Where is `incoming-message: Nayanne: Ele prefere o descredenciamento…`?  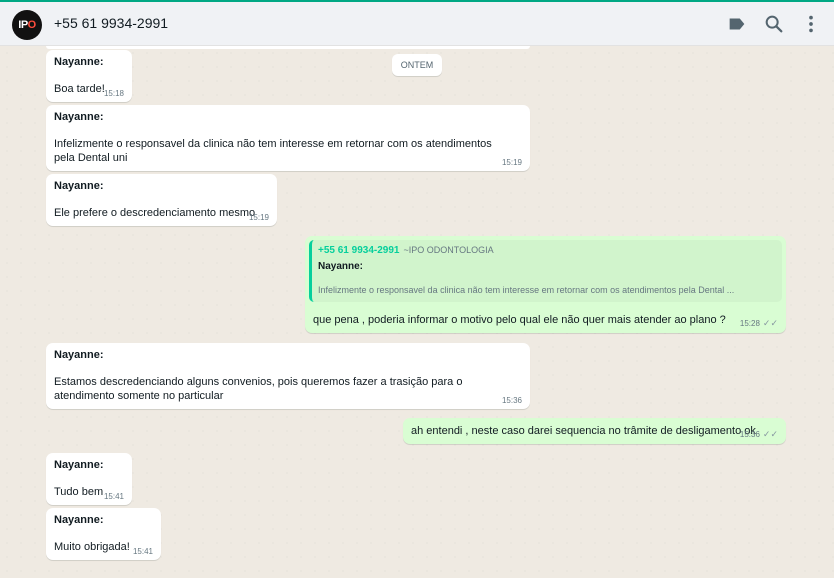
incoming-message: Nayanne: Ele prefere o descredenciamento… is located at coordinates (161, 200).